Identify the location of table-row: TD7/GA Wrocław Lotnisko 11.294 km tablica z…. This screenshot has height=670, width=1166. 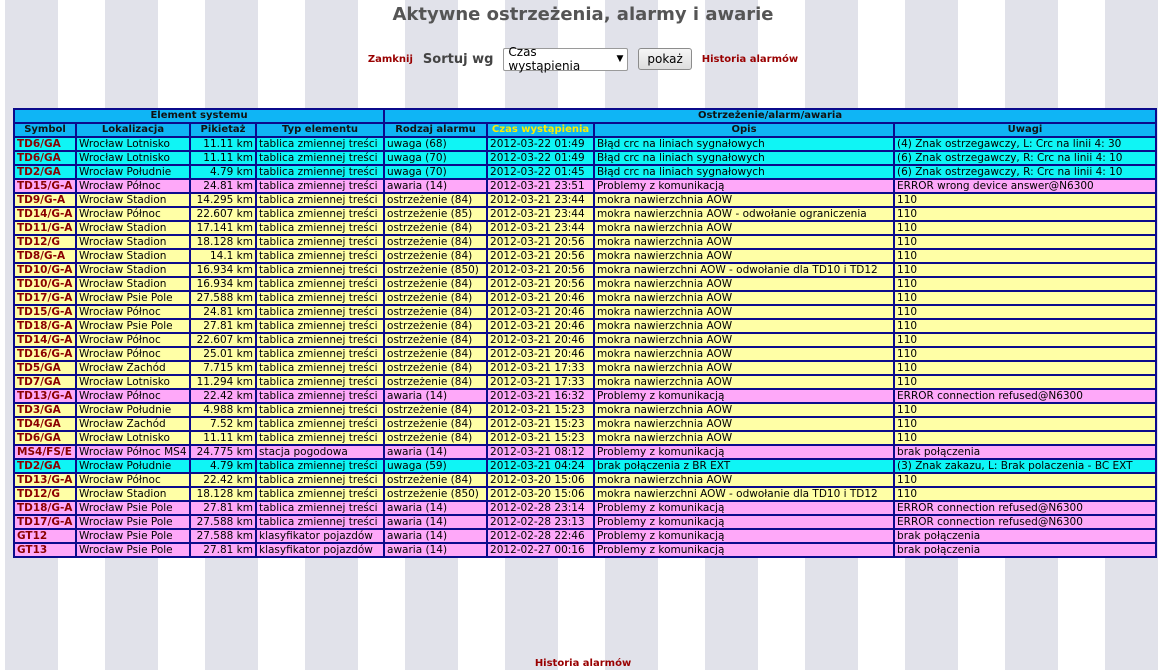
(585, 382).